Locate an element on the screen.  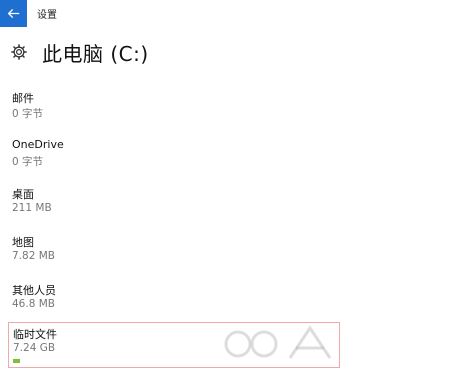
item-size: 46.8 MB is located at coordinates (33, 304).